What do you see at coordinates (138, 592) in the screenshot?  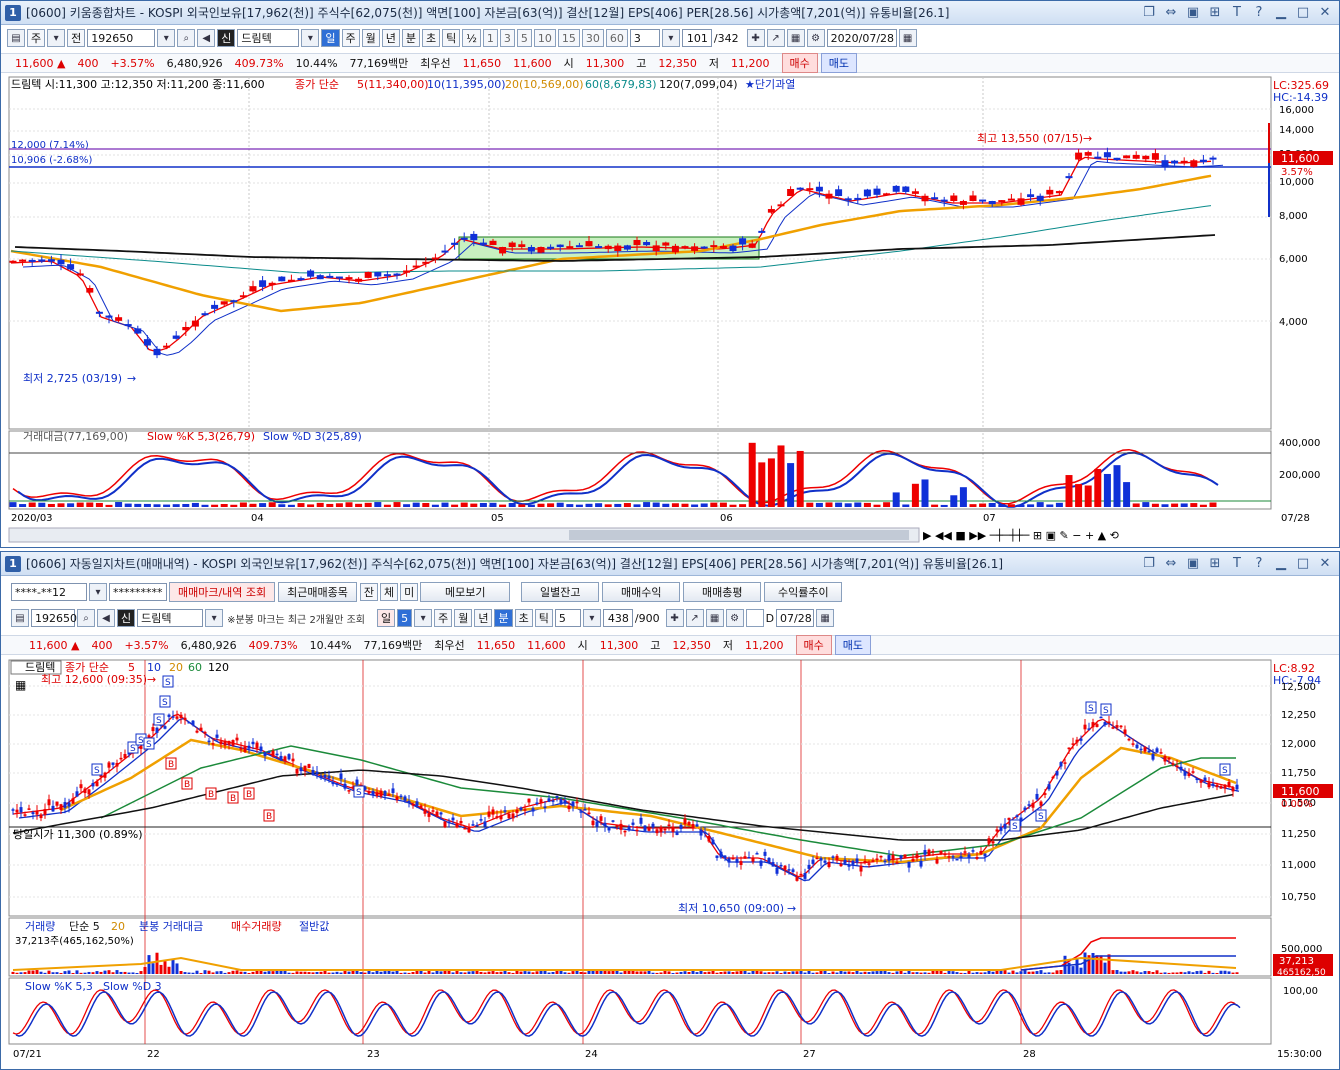 I see `password-input: *********` at bounding box center [138, 592].